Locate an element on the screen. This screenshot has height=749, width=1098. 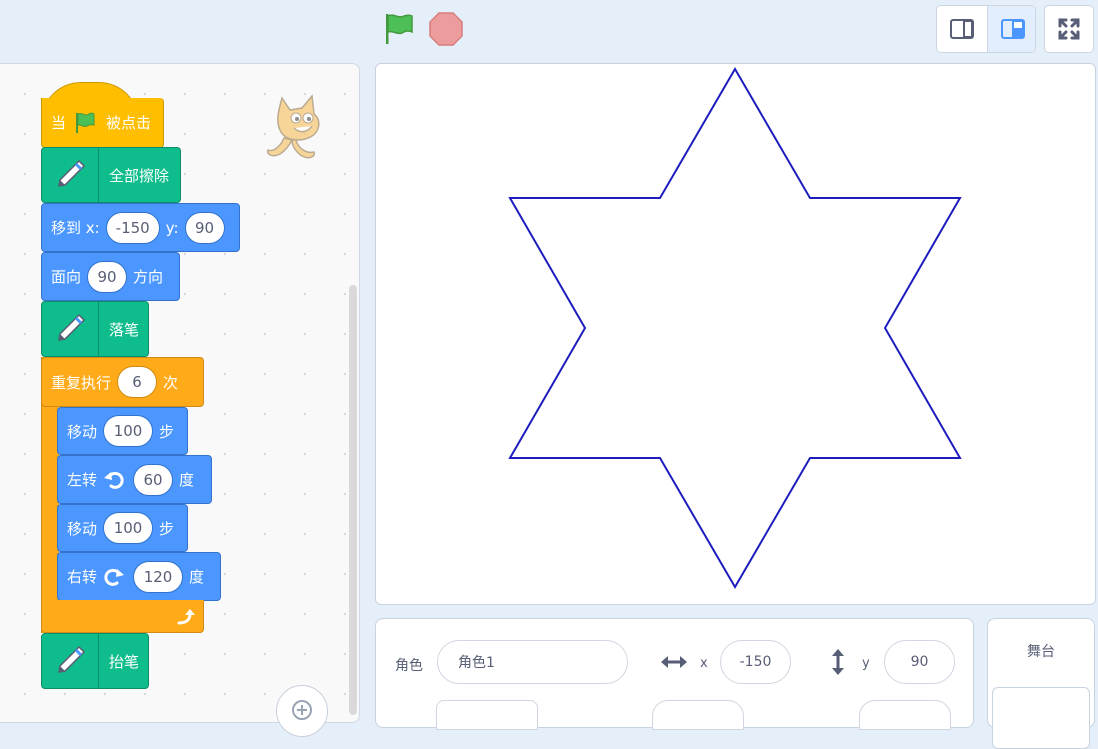
goto-x-input: -150 is located at coordinates (132, 227).